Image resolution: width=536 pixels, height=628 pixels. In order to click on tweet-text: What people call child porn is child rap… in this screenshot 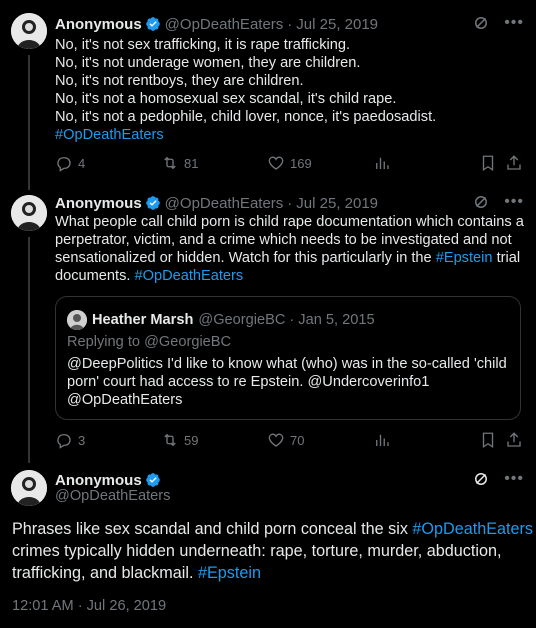, I will do `click(289, 249)`.